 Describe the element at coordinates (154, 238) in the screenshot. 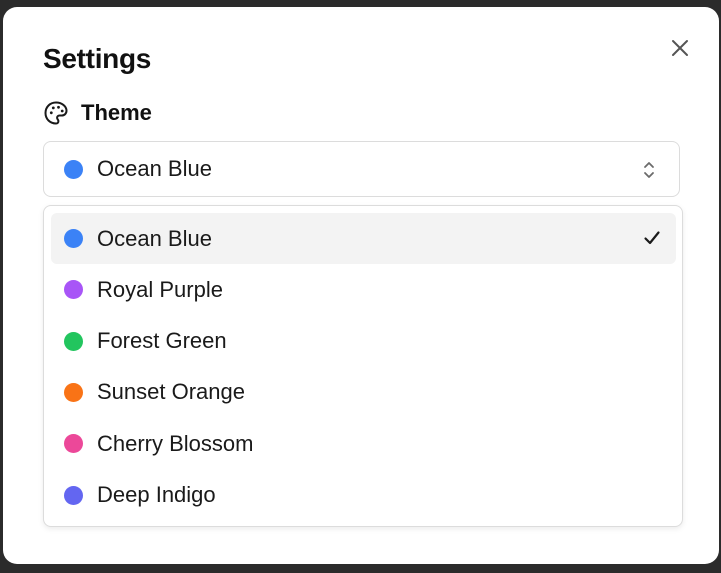

I see `theme-option-label: Ocean Blue` at that location.